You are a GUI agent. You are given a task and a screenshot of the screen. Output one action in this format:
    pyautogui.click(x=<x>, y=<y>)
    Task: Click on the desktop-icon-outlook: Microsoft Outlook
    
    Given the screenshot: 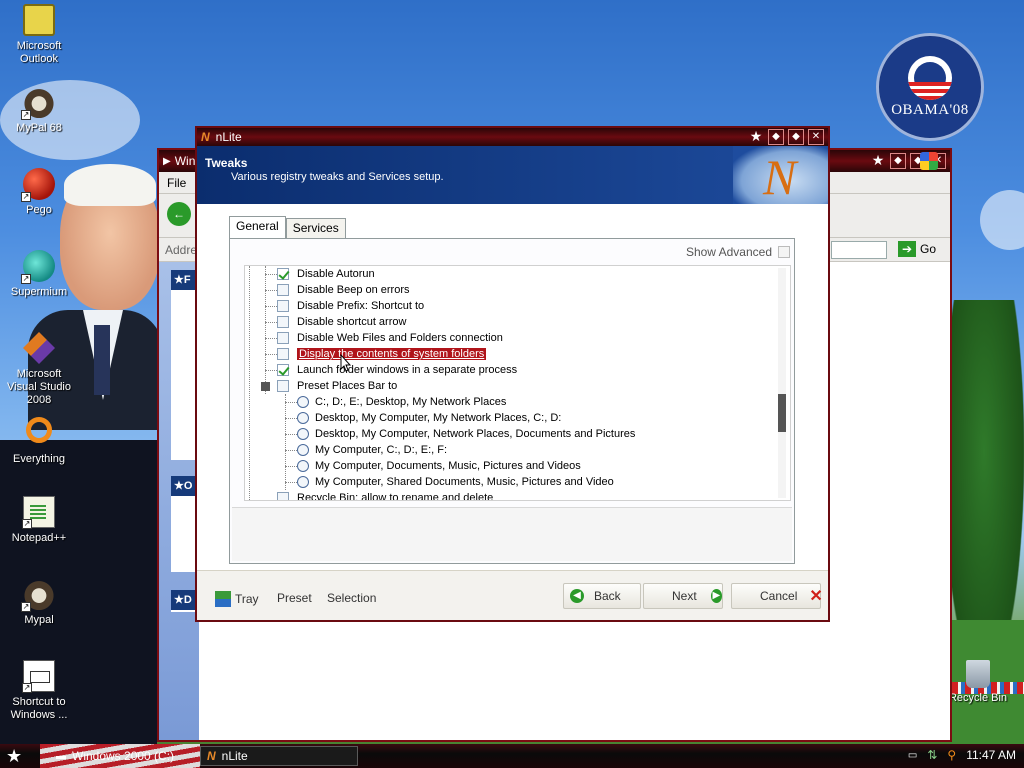 What is the action you would take?
    pyautogui.click(x=39, y=35)
    